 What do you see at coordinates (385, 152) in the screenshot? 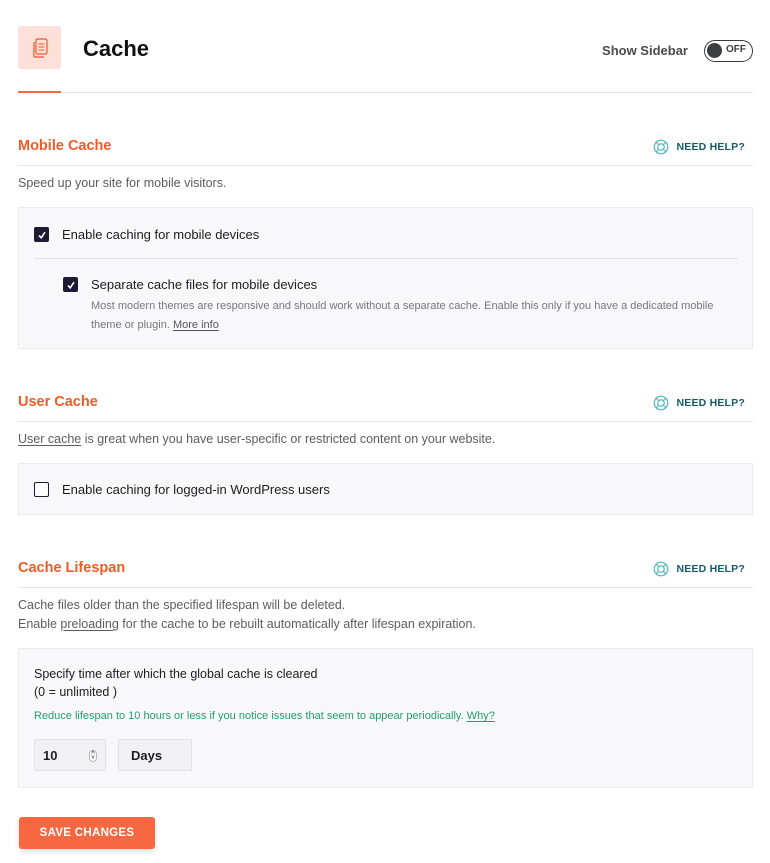
I see `mobile-cache-header: Mobile Cache NEED HELP?` at bounding box center [385, 152].